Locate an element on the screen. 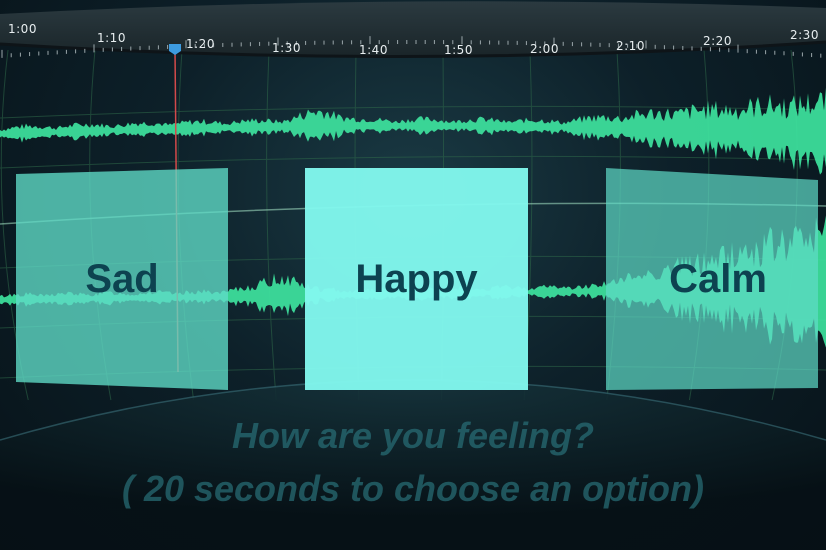  prompt-timer: ( 20 seconds to choose an option) is located at coordinates (413, 488).